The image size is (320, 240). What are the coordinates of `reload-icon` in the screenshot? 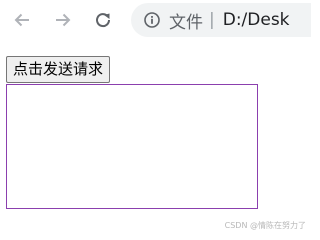 It's located at (103, 20).